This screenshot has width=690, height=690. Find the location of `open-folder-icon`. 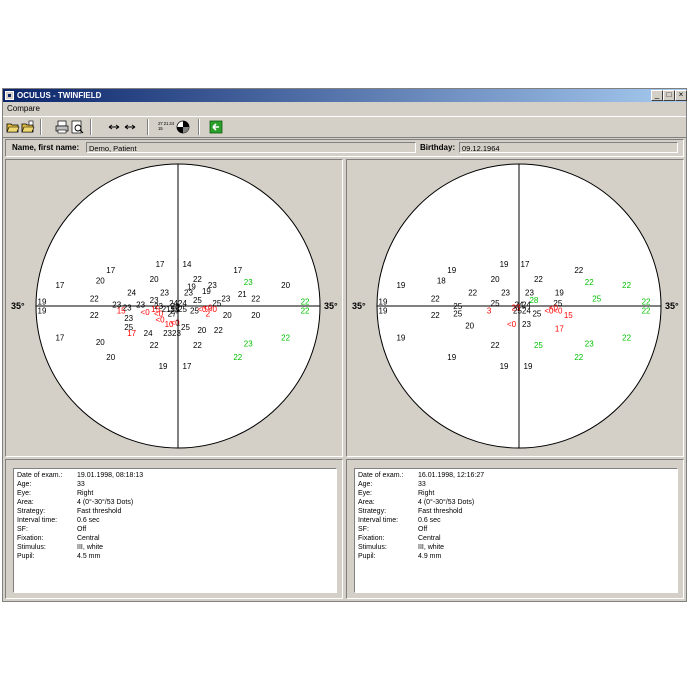

open-folder-icon is located at coordinates (13, 127).